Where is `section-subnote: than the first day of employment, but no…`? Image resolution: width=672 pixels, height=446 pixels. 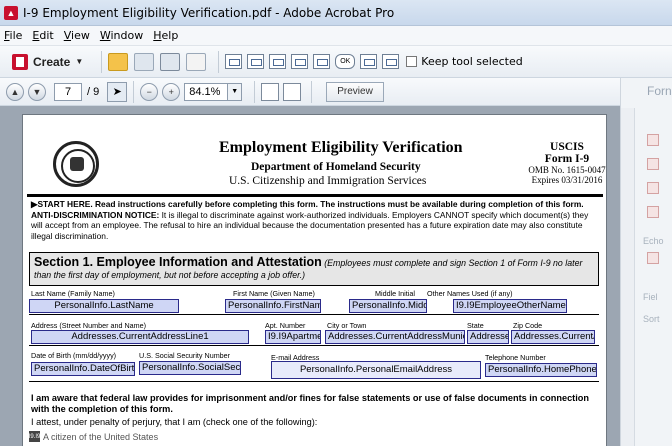 section-subnote: than the first day of employment, but no… is located at coordinates (170, 275).